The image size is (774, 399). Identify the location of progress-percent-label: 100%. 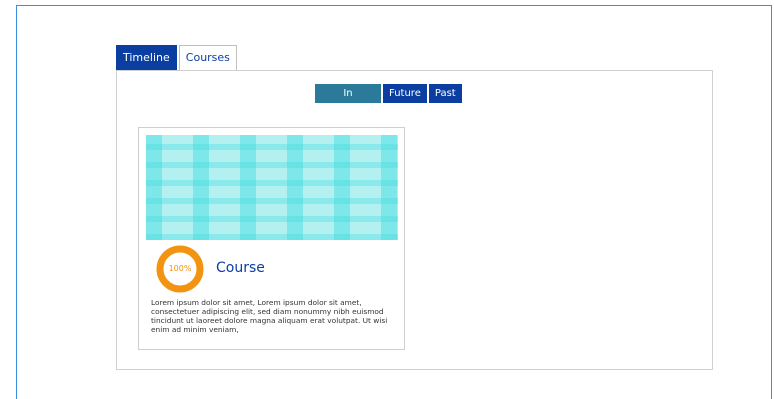
(180, 268).